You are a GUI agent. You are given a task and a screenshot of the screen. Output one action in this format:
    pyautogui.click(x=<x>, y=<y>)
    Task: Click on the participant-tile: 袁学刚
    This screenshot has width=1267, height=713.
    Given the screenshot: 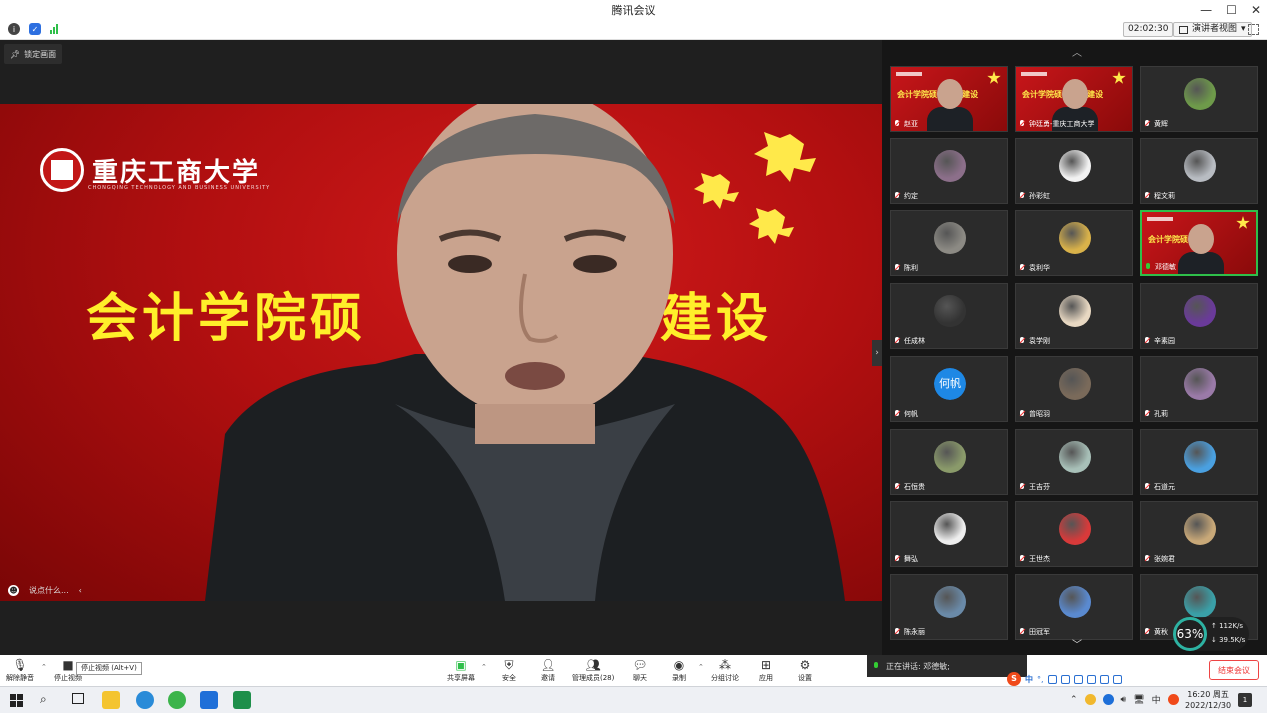 What is the action you would take?
    pyautogui.click(x=1074, y=316)
    